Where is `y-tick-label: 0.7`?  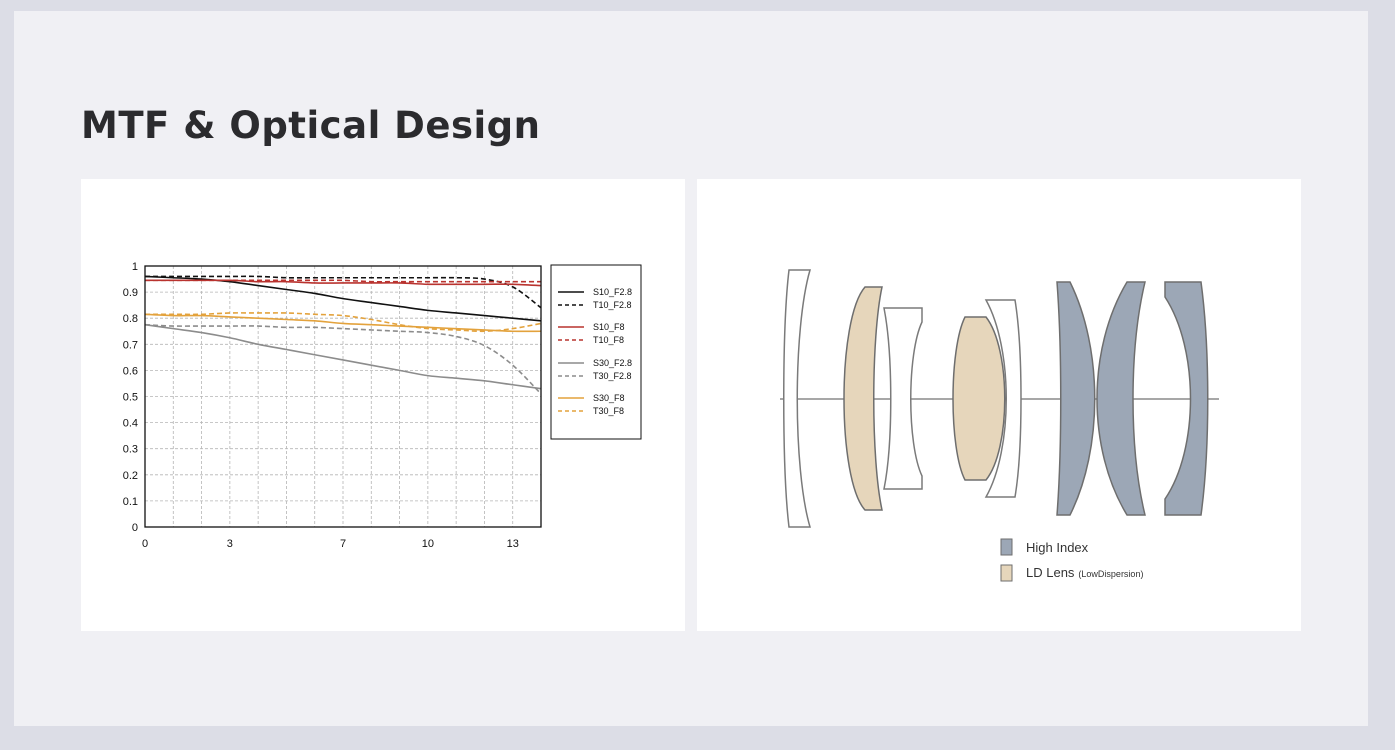
y-tick-label: 0.7 is located at coordinates (130, 345).